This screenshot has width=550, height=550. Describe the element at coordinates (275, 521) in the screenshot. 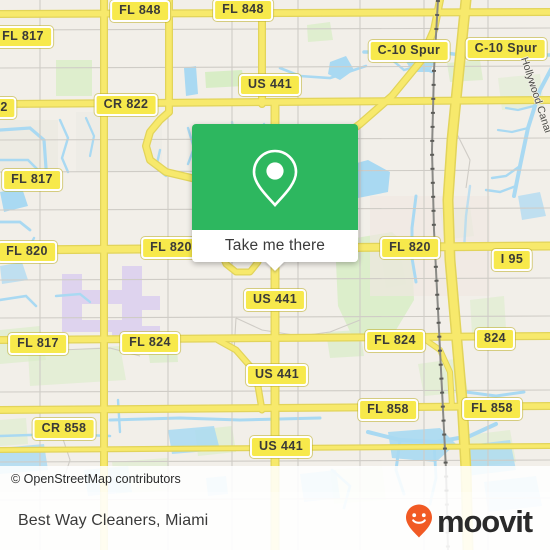

I see `footer-bar: Best Way Cleaners, Miami moovit` at that location.